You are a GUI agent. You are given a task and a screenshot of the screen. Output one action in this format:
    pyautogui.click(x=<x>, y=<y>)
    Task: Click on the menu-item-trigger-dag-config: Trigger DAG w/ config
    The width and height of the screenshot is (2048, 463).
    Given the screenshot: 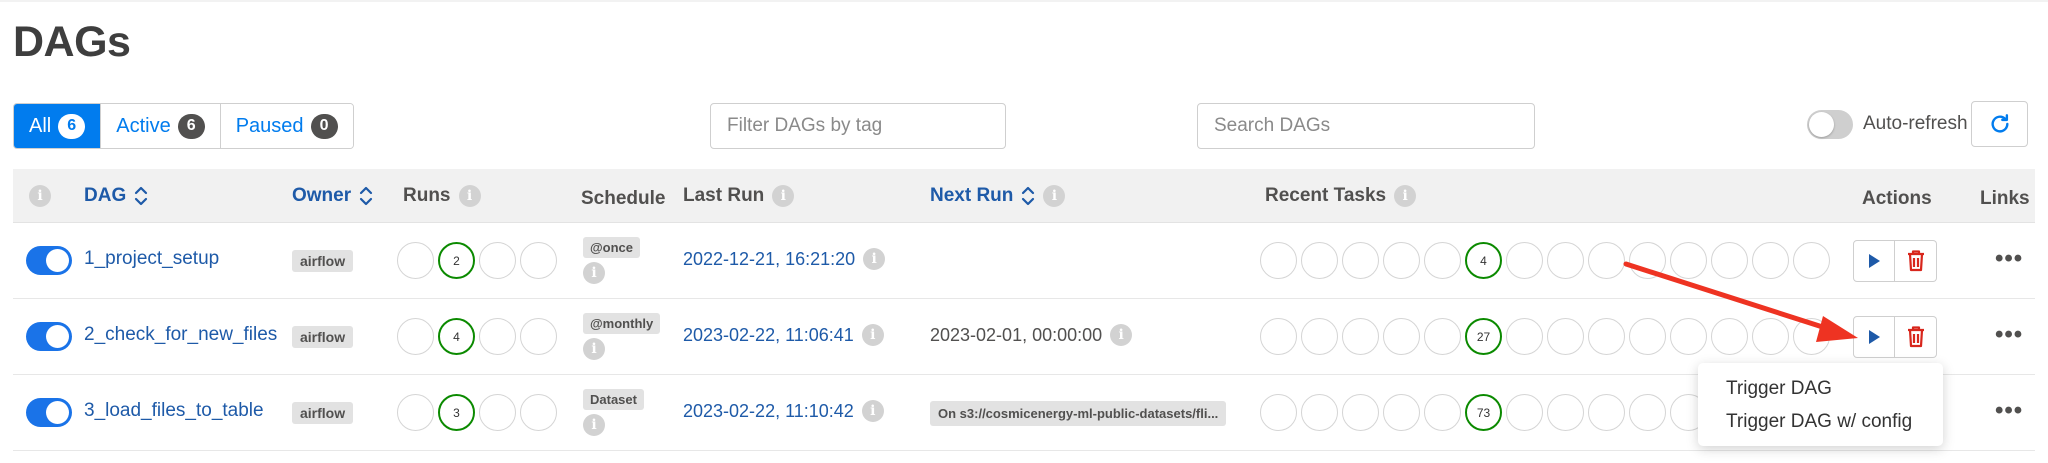 What is the action you would take?
    pyautogui.click(x=1820, y=421)
    